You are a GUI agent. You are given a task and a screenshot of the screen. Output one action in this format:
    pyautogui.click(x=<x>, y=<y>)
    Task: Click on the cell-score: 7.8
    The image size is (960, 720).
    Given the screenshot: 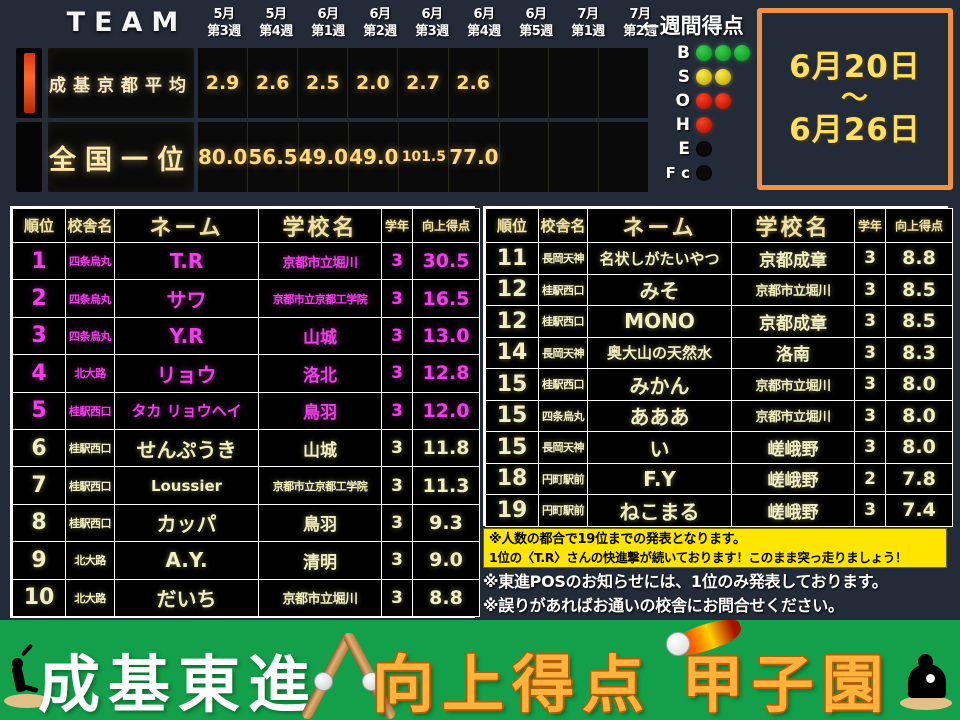 What is the action you would take?
    pyautogui.click(x=919, y=478)
    